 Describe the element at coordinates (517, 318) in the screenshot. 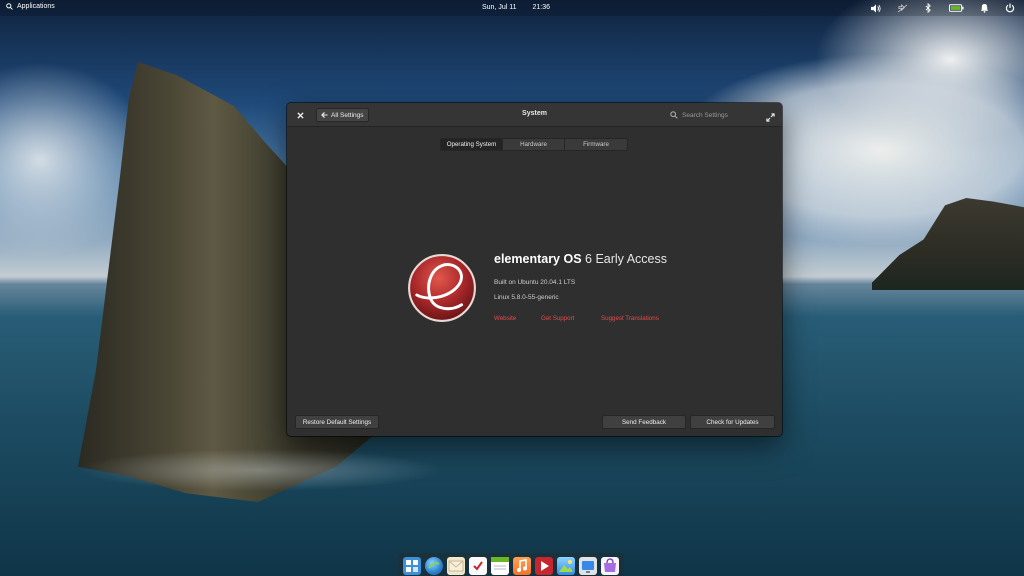

I see `website-link: Website` at that location.